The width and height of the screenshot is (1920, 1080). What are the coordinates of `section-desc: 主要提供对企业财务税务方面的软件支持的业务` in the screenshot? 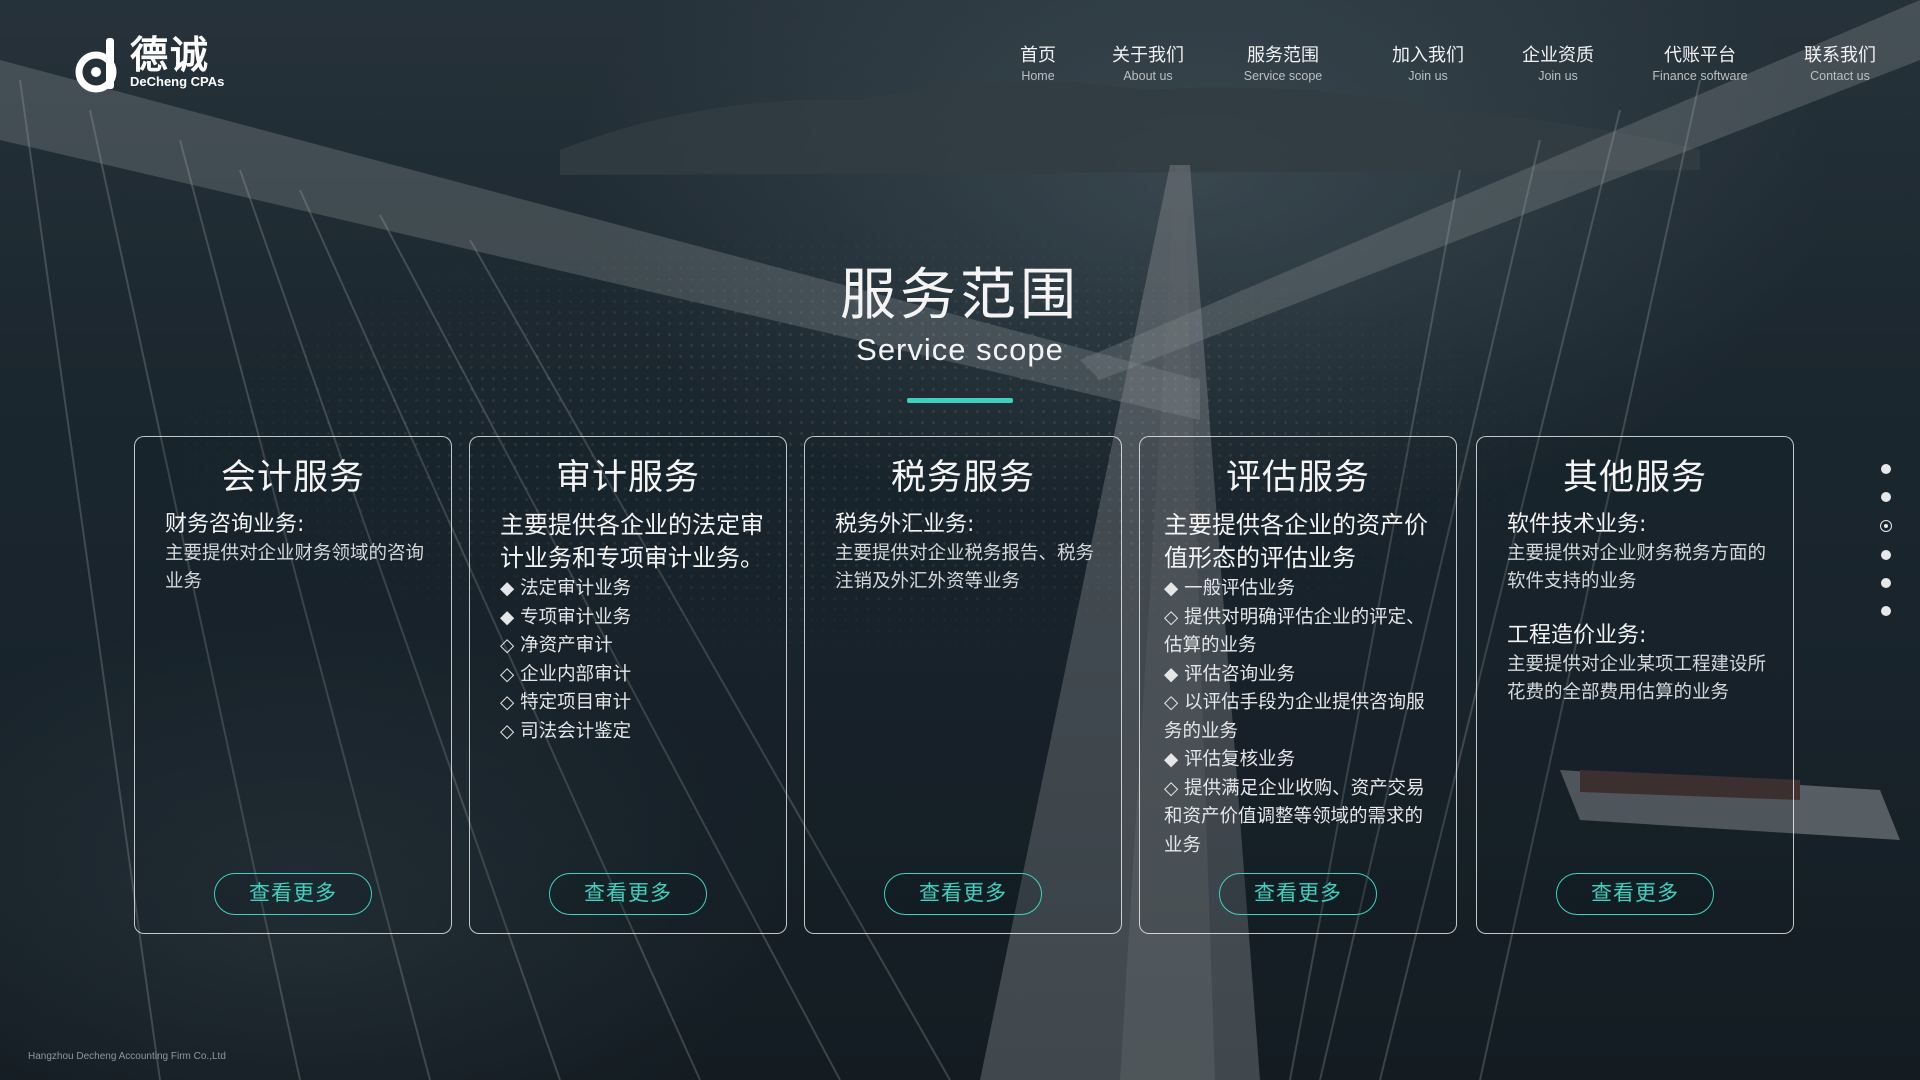 It's located at (1637, 567).